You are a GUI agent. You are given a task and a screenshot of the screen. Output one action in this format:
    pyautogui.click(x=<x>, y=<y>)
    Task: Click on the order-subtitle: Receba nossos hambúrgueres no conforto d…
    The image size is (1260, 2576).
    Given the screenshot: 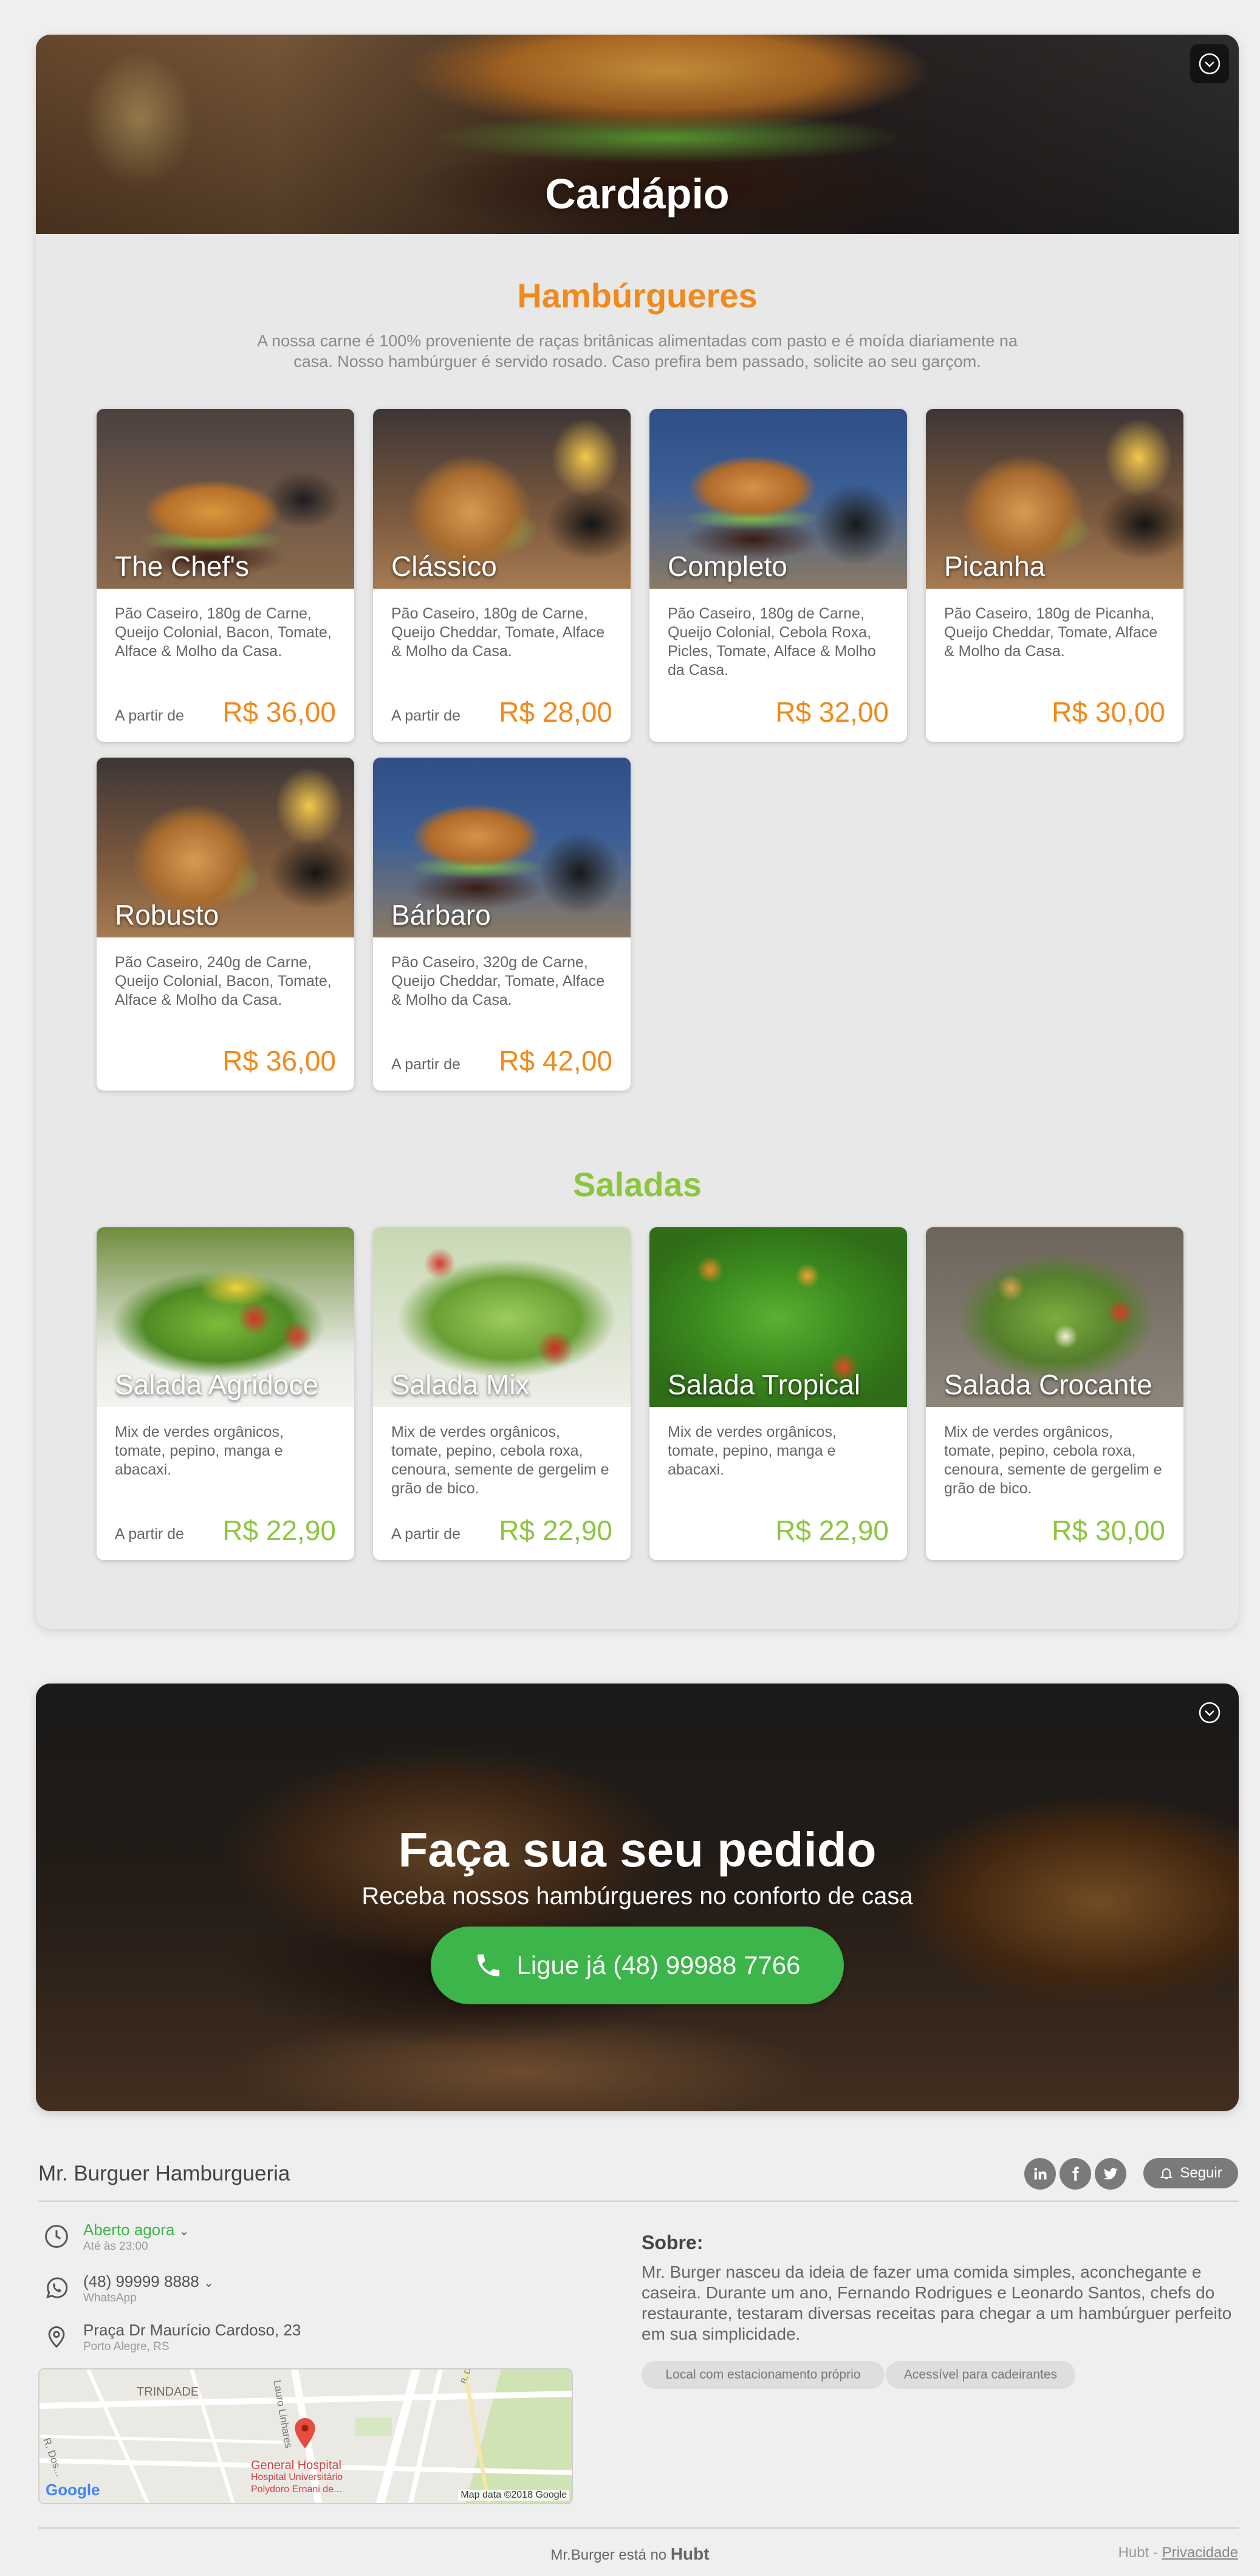 What is the action you would take?
    pyautogui.click(x=637, y=1896)
    